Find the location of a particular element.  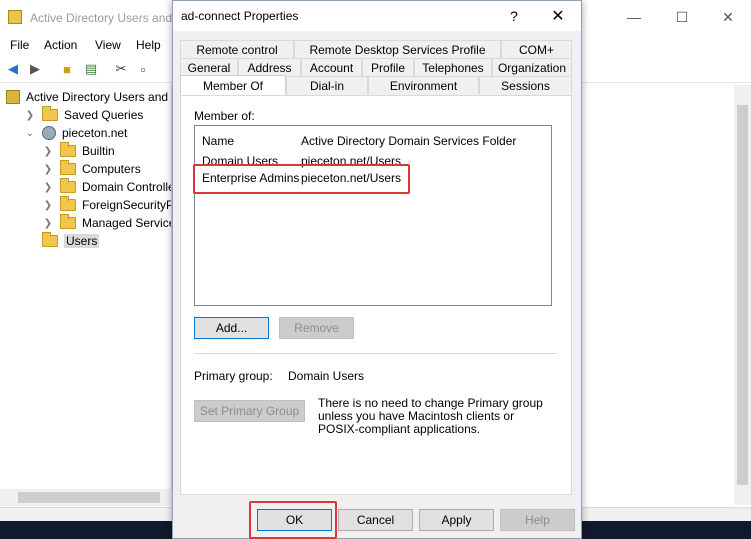

tab-address: Address is located at coordinates (269, 67).